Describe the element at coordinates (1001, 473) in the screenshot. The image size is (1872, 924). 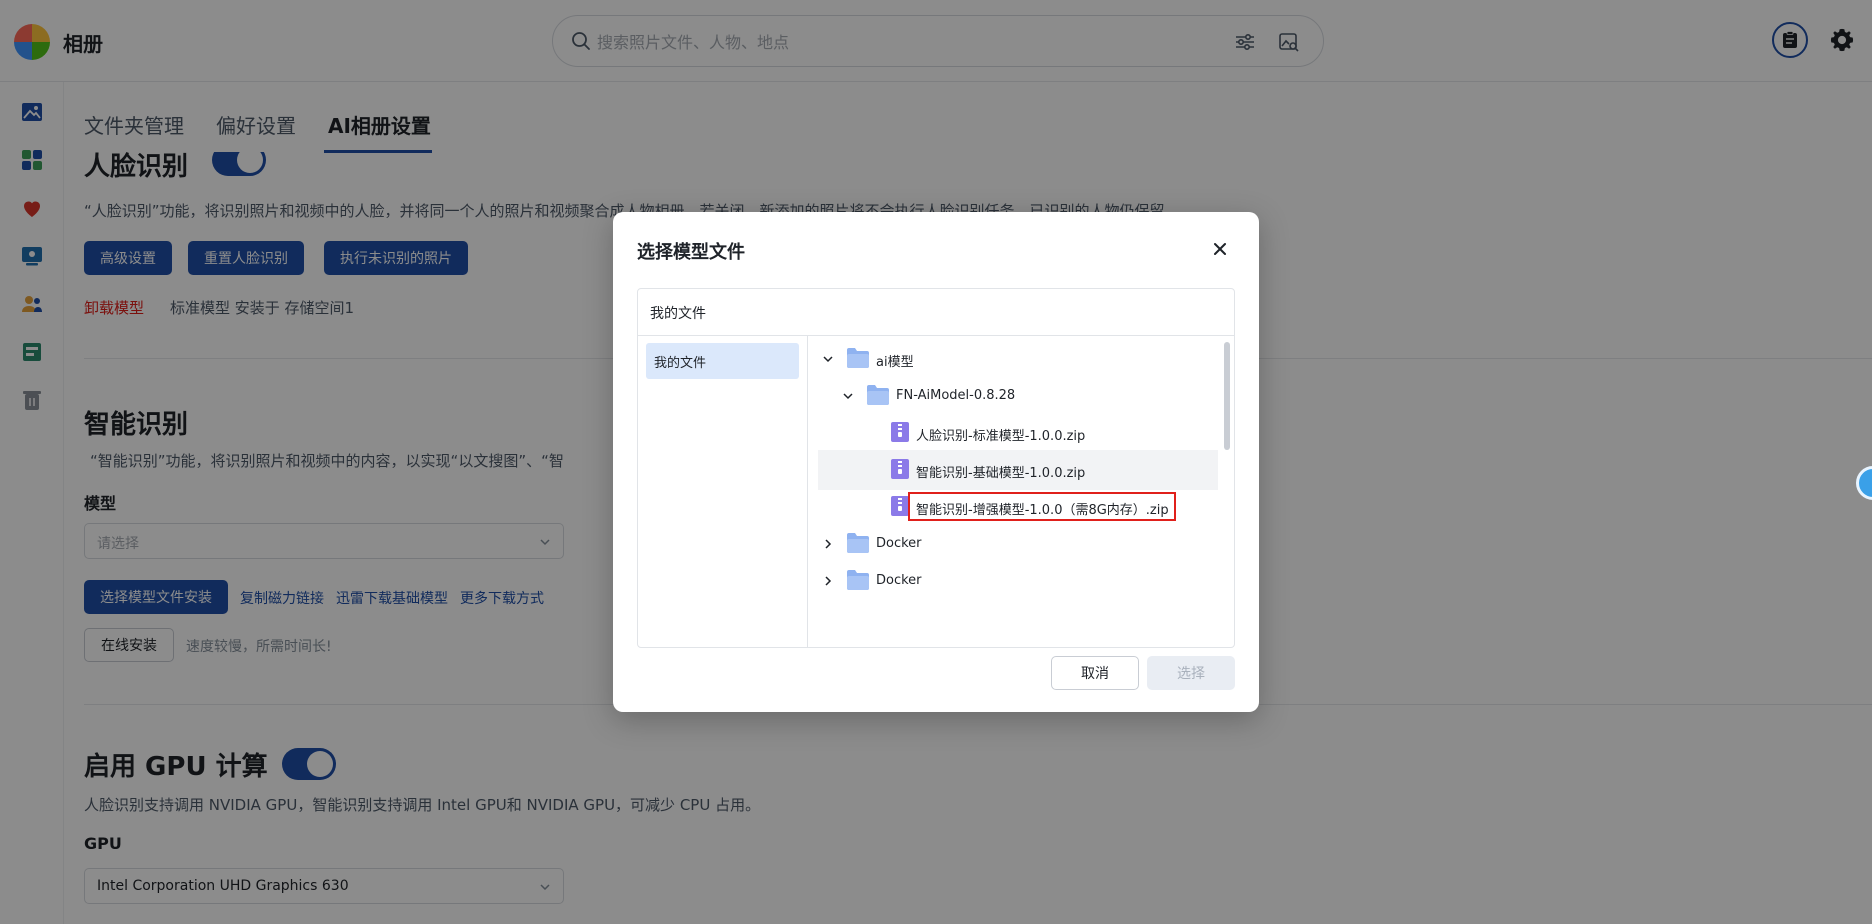
I see `tree-item-name: 智能识别-基础模型-1.0.0.zip` at that location.